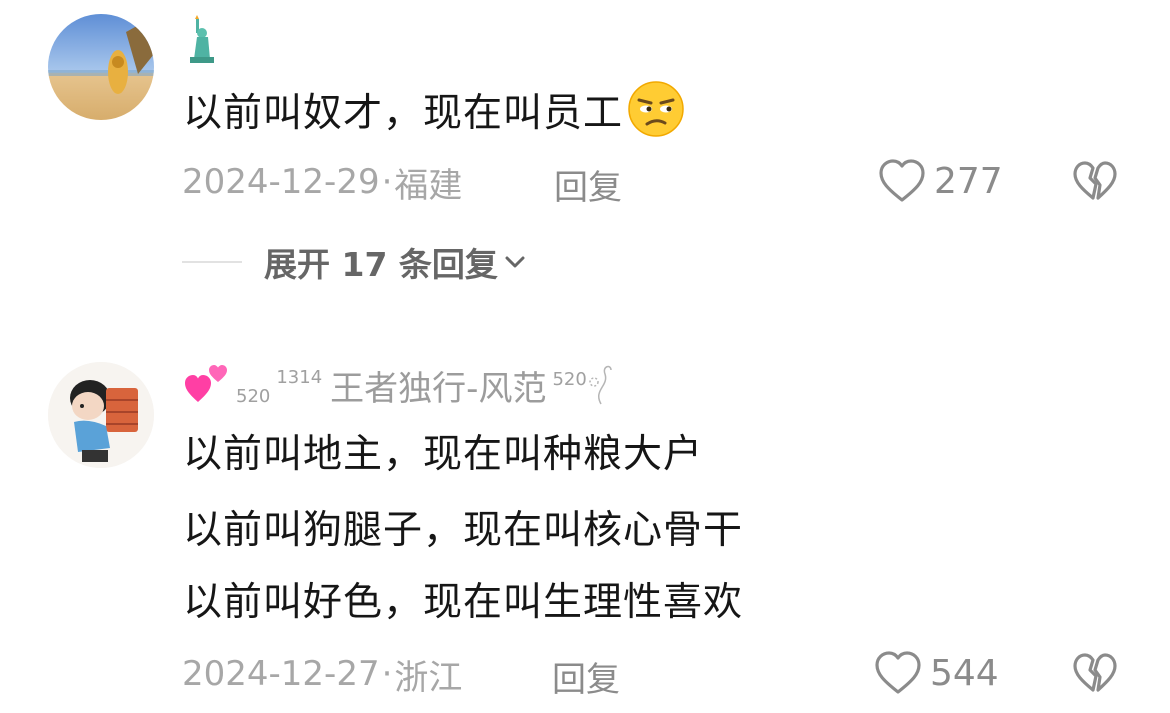 The height and width of the screenshot is (713, 1170). I want to click on like-button: 544, so click(936, 673).